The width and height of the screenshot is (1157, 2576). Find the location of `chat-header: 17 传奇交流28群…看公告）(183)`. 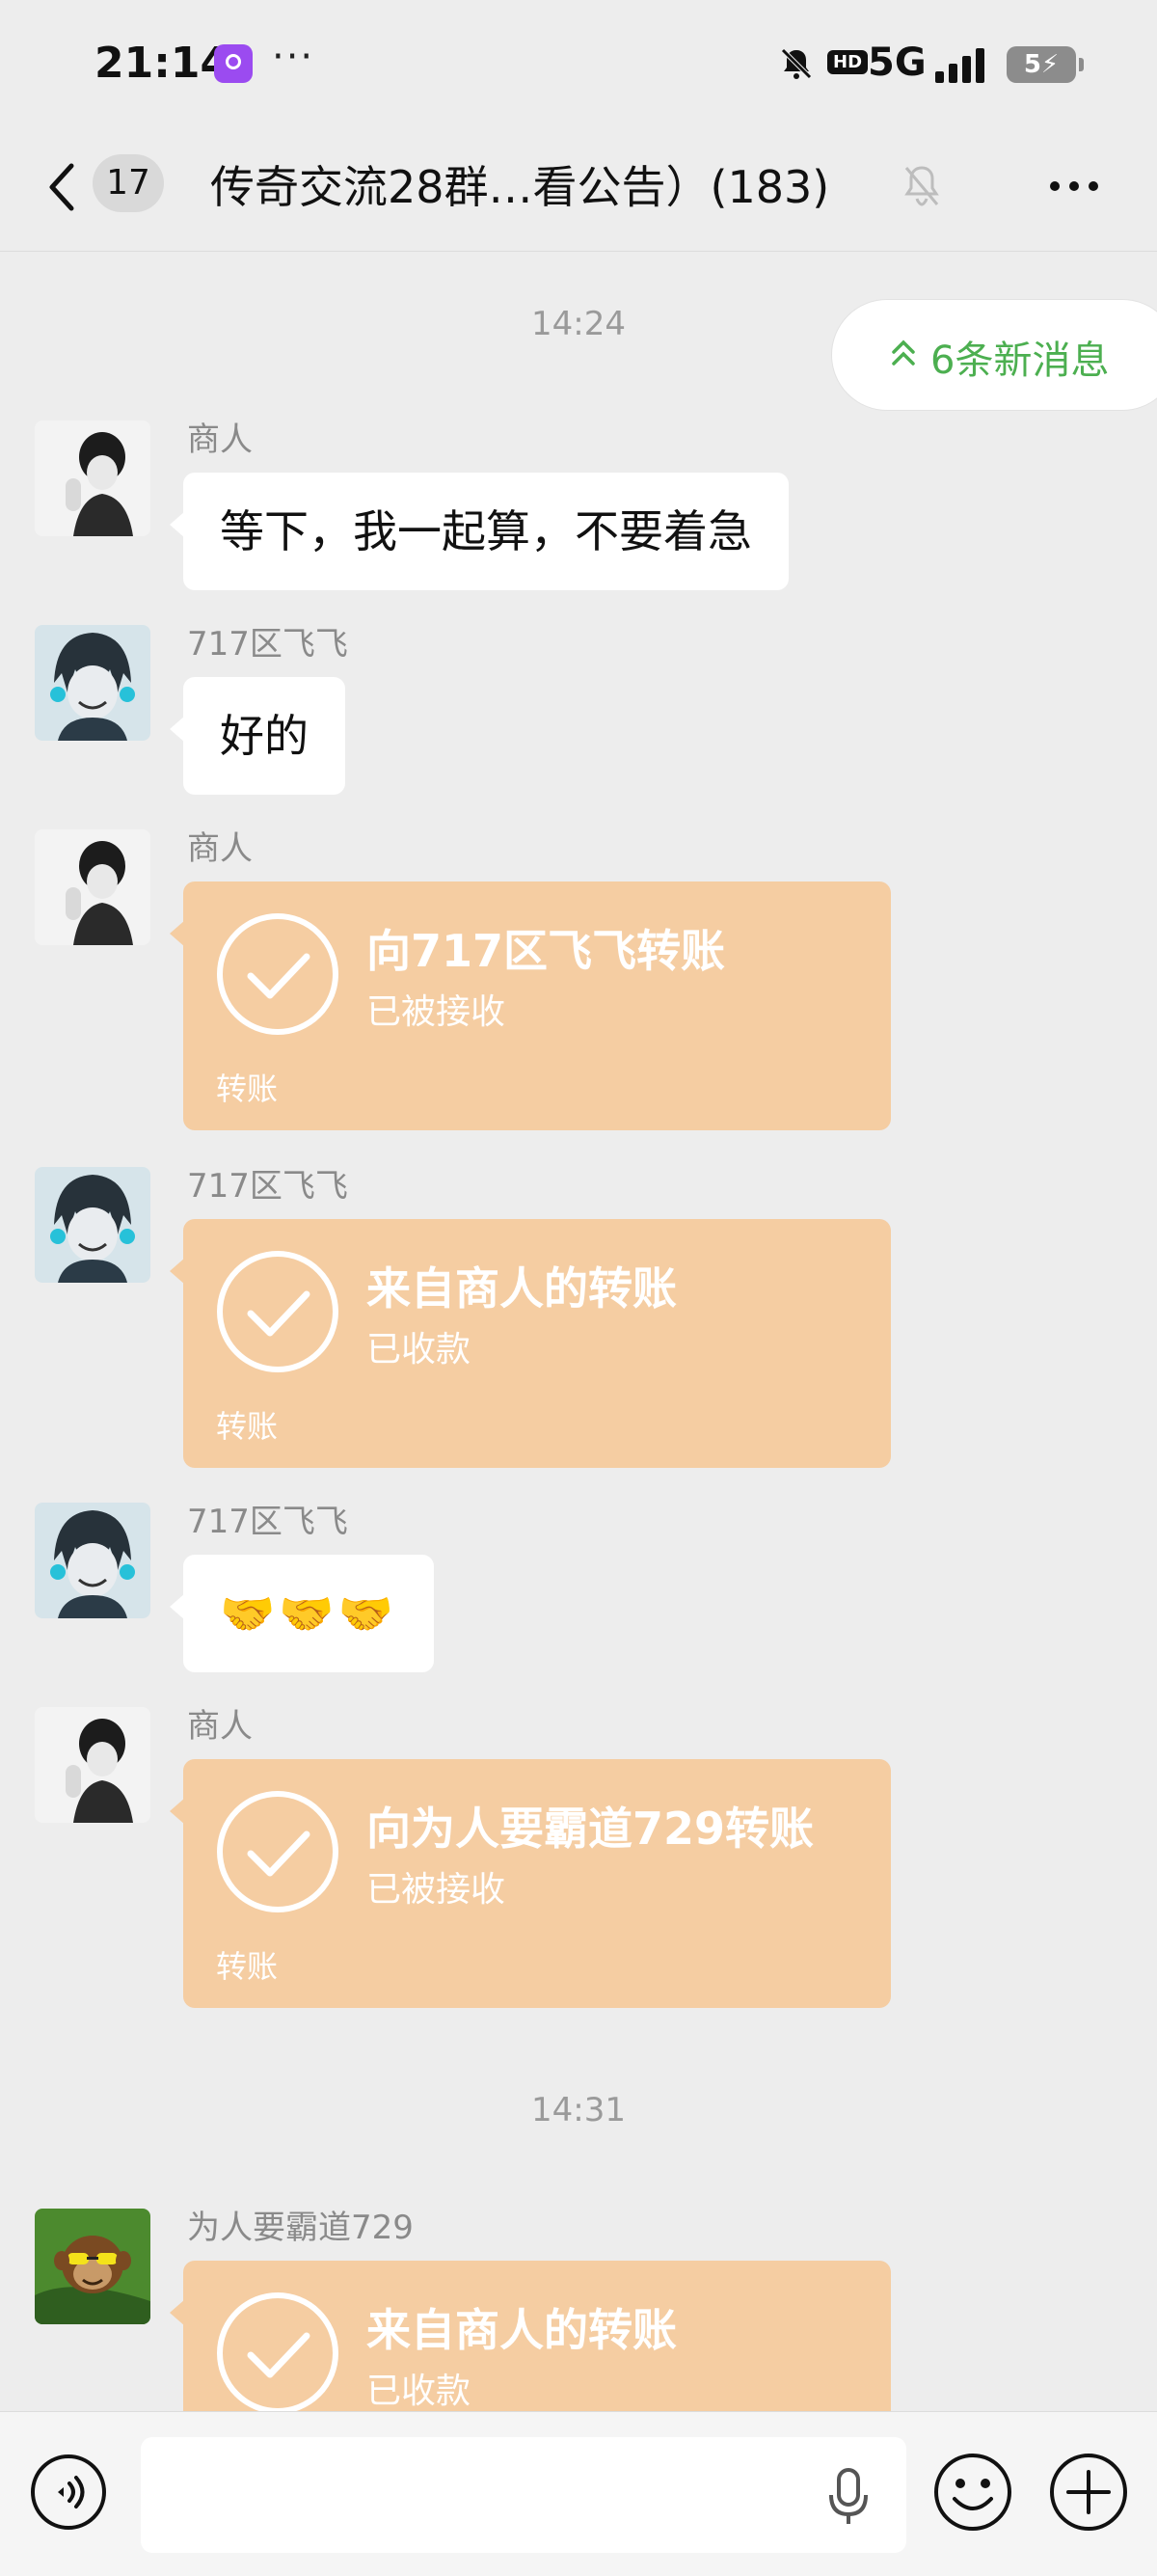

chat-header: 17 传奇交流28群…看公告）(183) is located at coordinates (578, 188).